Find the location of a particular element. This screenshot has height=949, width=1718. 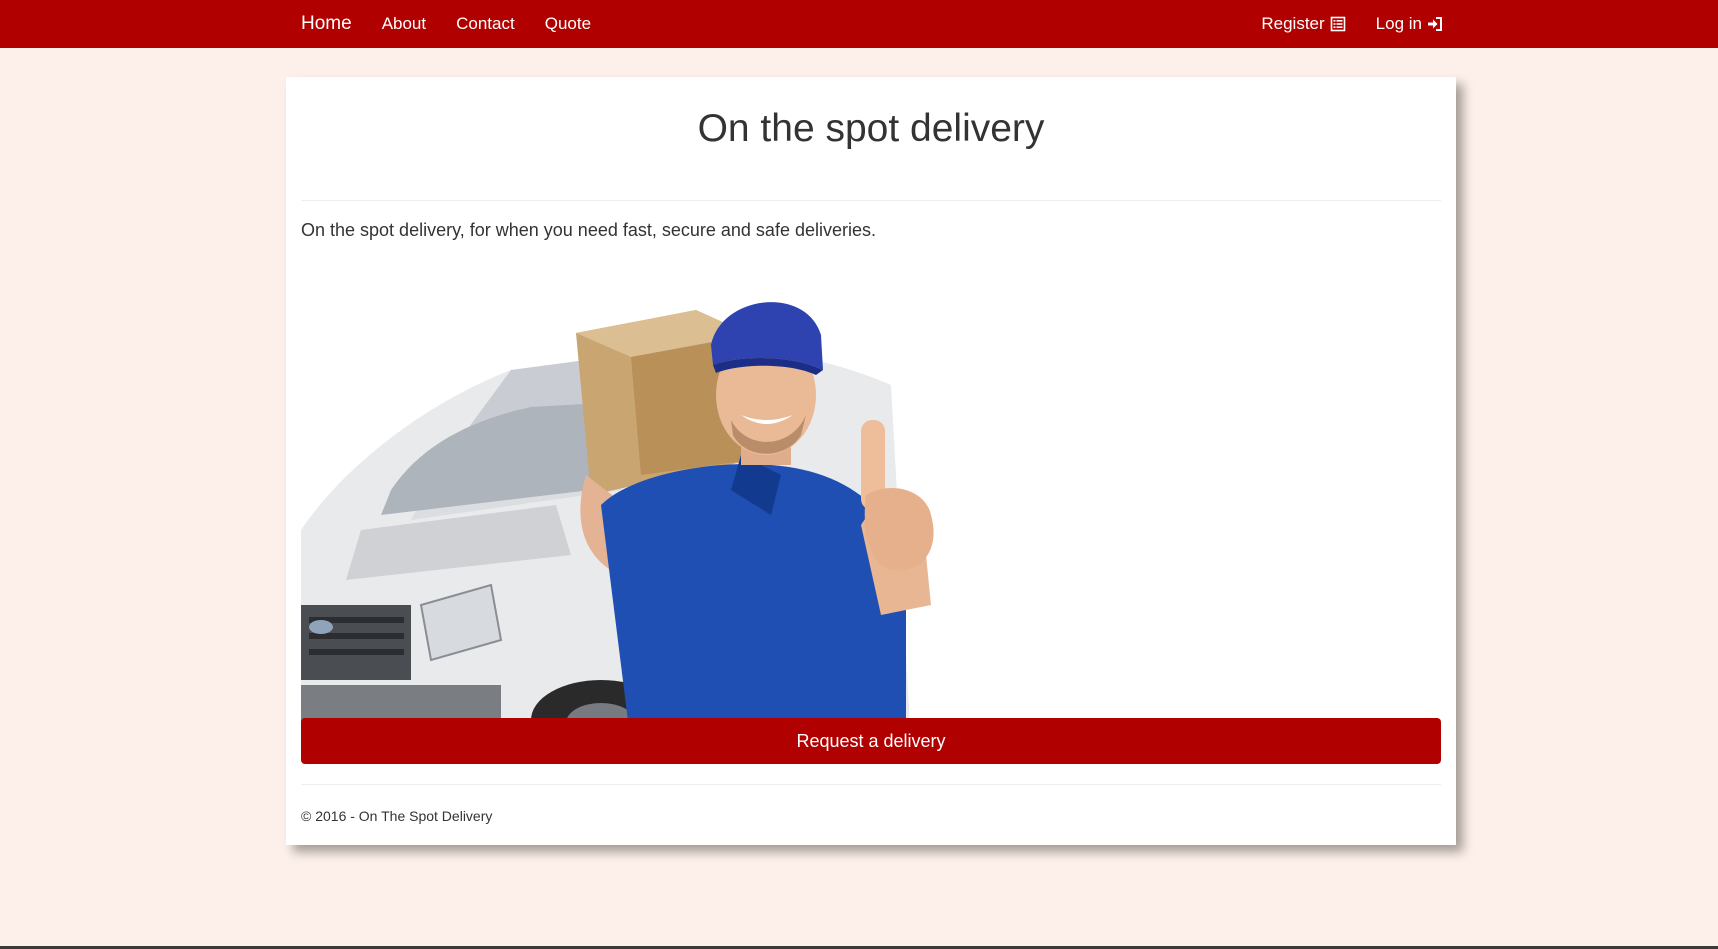

nav-about-link: About is located at coordinates (404, 24).